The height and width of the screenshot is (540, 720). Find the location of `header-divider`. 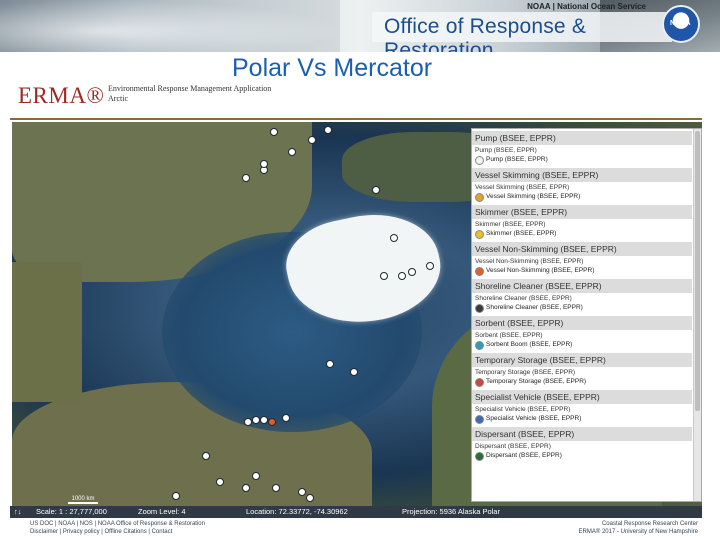

header-divider is located at coordinates (356, 119).